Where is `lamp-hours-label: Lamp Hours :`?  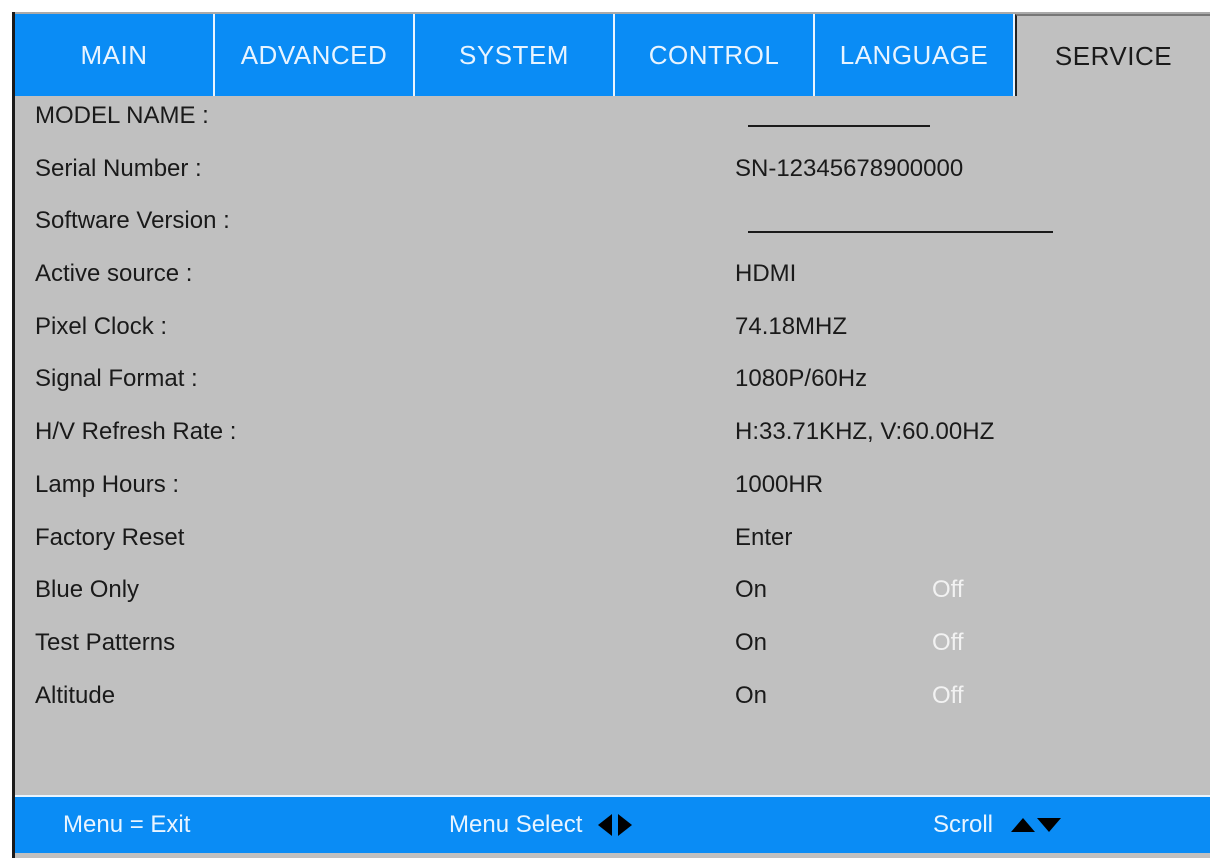 lamp-hours-label: Lamp Hours : is located at coordinates (107, 484).